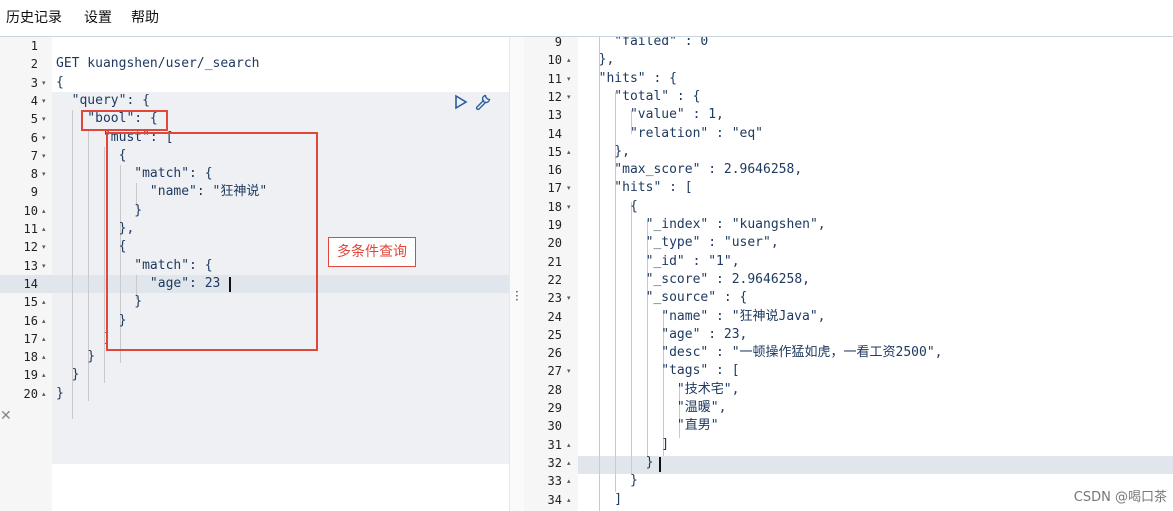  What do you see at coordinates (554, 371) in the screenshot?
I see `line-number: 27` at bounding box center [554, 371].